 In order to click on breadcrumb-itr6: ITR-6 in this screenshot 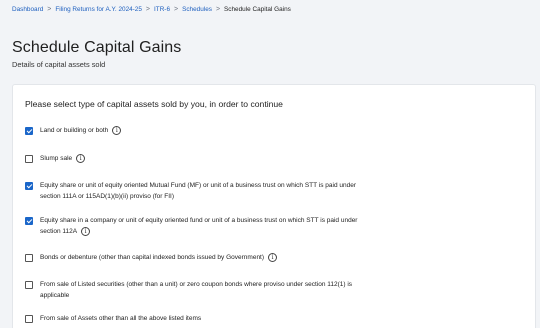, I will do `click(162, 9)`.